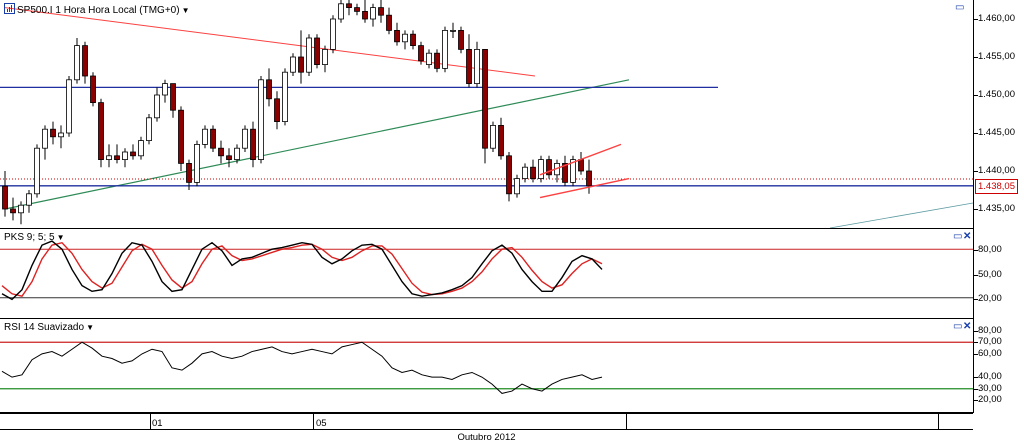 The height and width of the screenshot is (444, 1024). Describe the element at coordinates (49, 327) in the screenshot. I see `rsi-pane-title: RSI 14 Suavizado ▼` at that location.